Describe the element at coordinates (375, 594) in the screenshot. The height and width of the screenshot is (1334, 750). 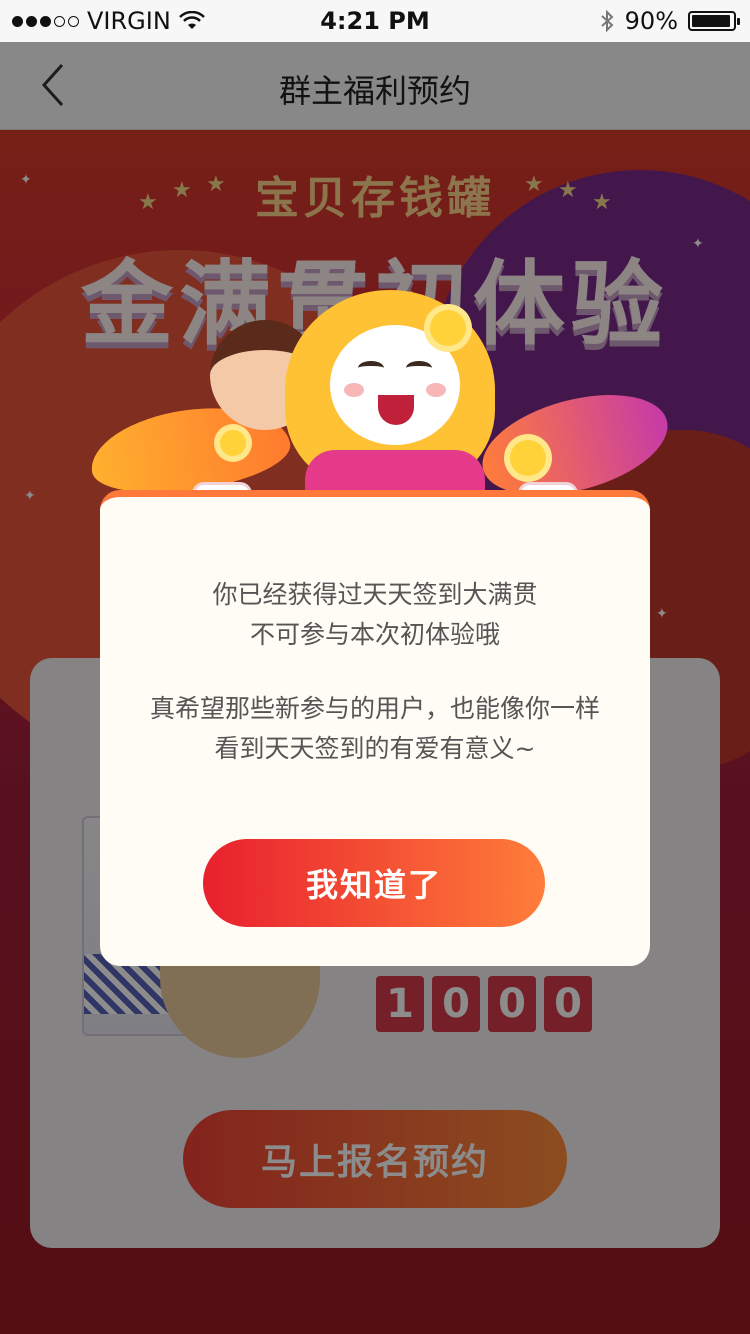
I see `dialog-line: 你已经获得过天天签到大满贯` at that location.